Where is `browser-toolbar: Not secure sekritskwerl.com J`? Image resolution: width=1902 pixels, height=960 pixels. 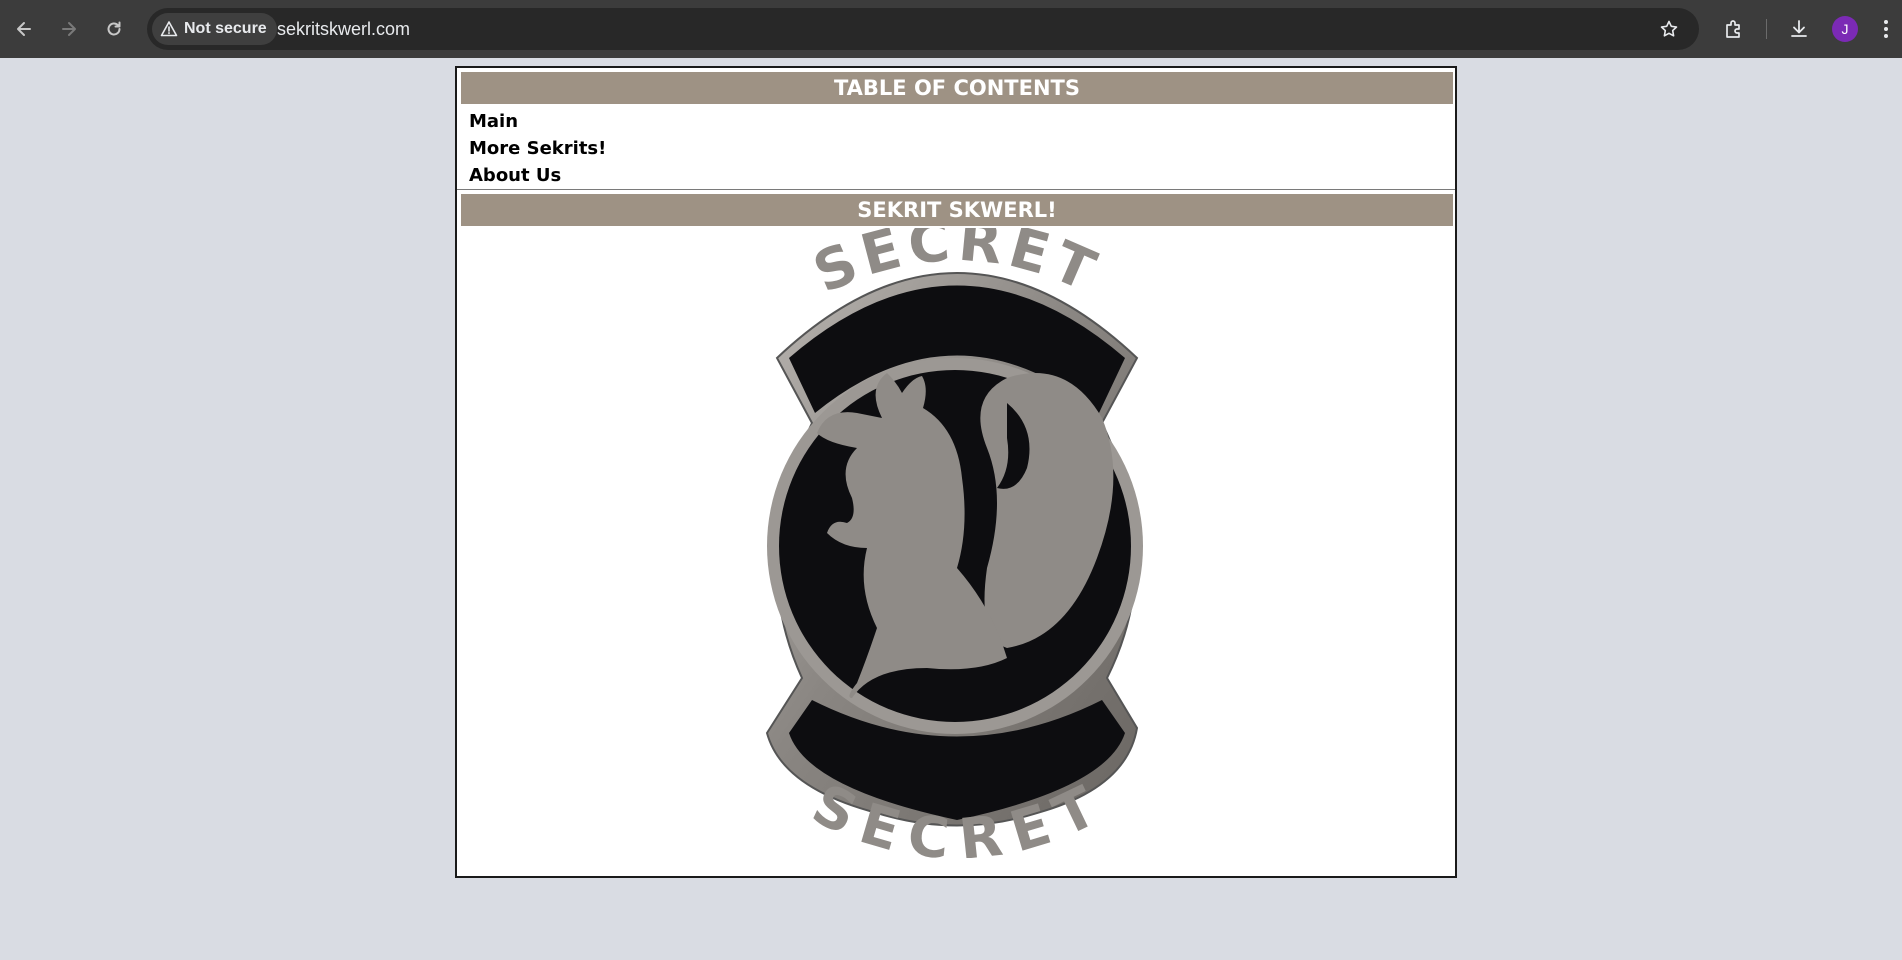 browser-toolbar: Not secure sekritskwerl.com J is located at coordinates (951, 29).